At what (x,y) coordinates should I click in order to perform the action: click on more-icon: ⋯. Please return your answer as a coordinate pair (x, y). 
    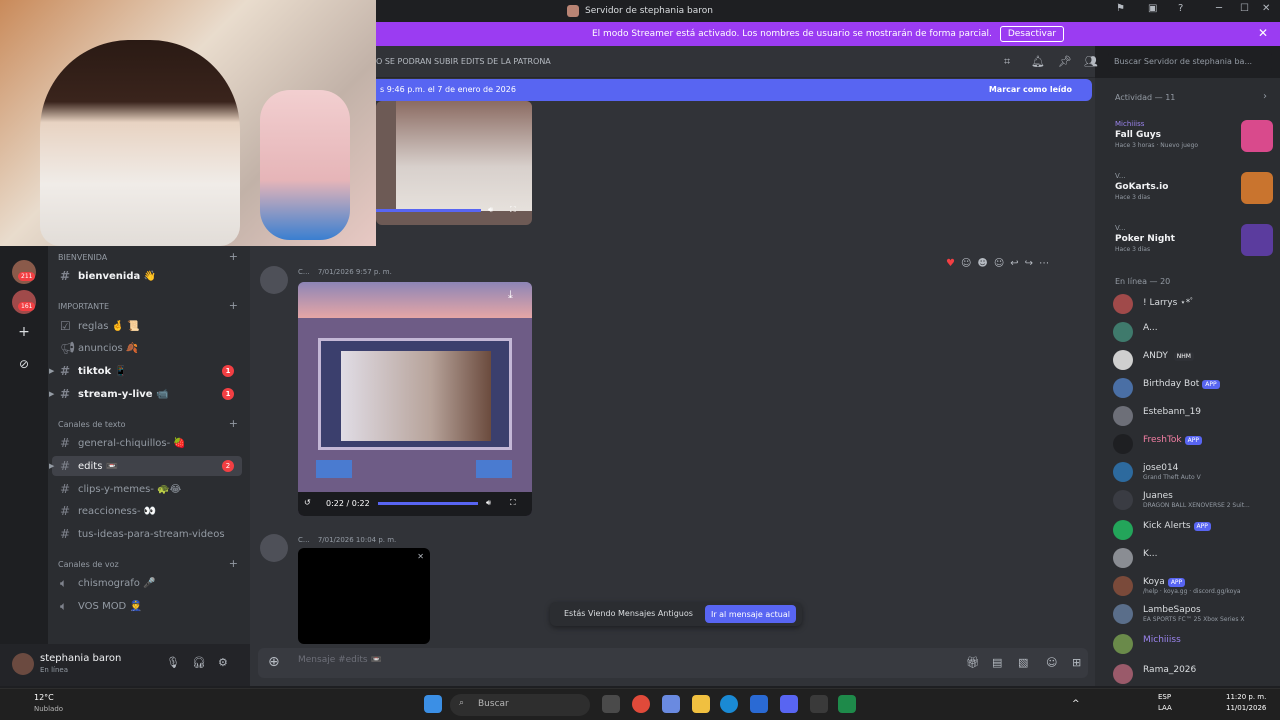
    Looking at the image, I should click on (1047, 263).